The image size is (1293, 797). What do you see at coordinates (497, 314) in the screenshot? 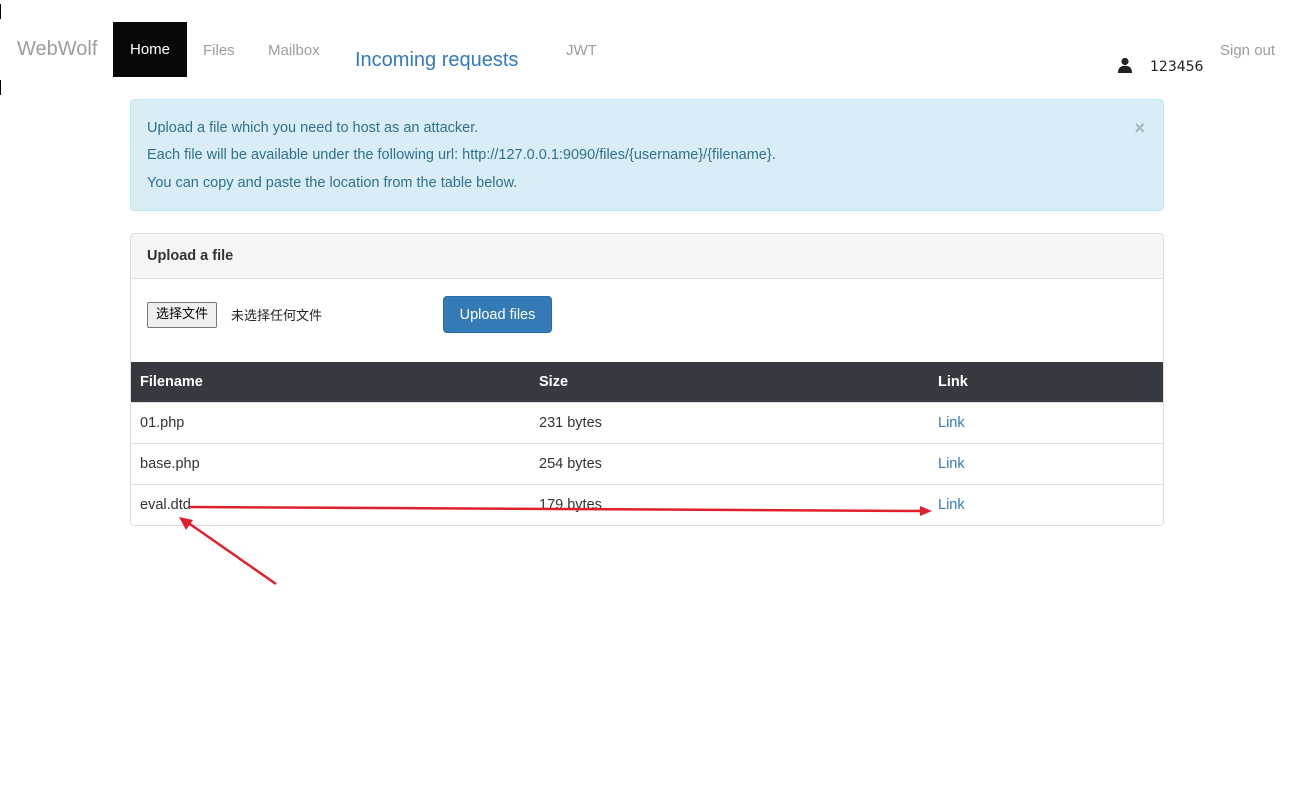
I see `upload-files-button: Upload files` at bounding box center [497, 314].